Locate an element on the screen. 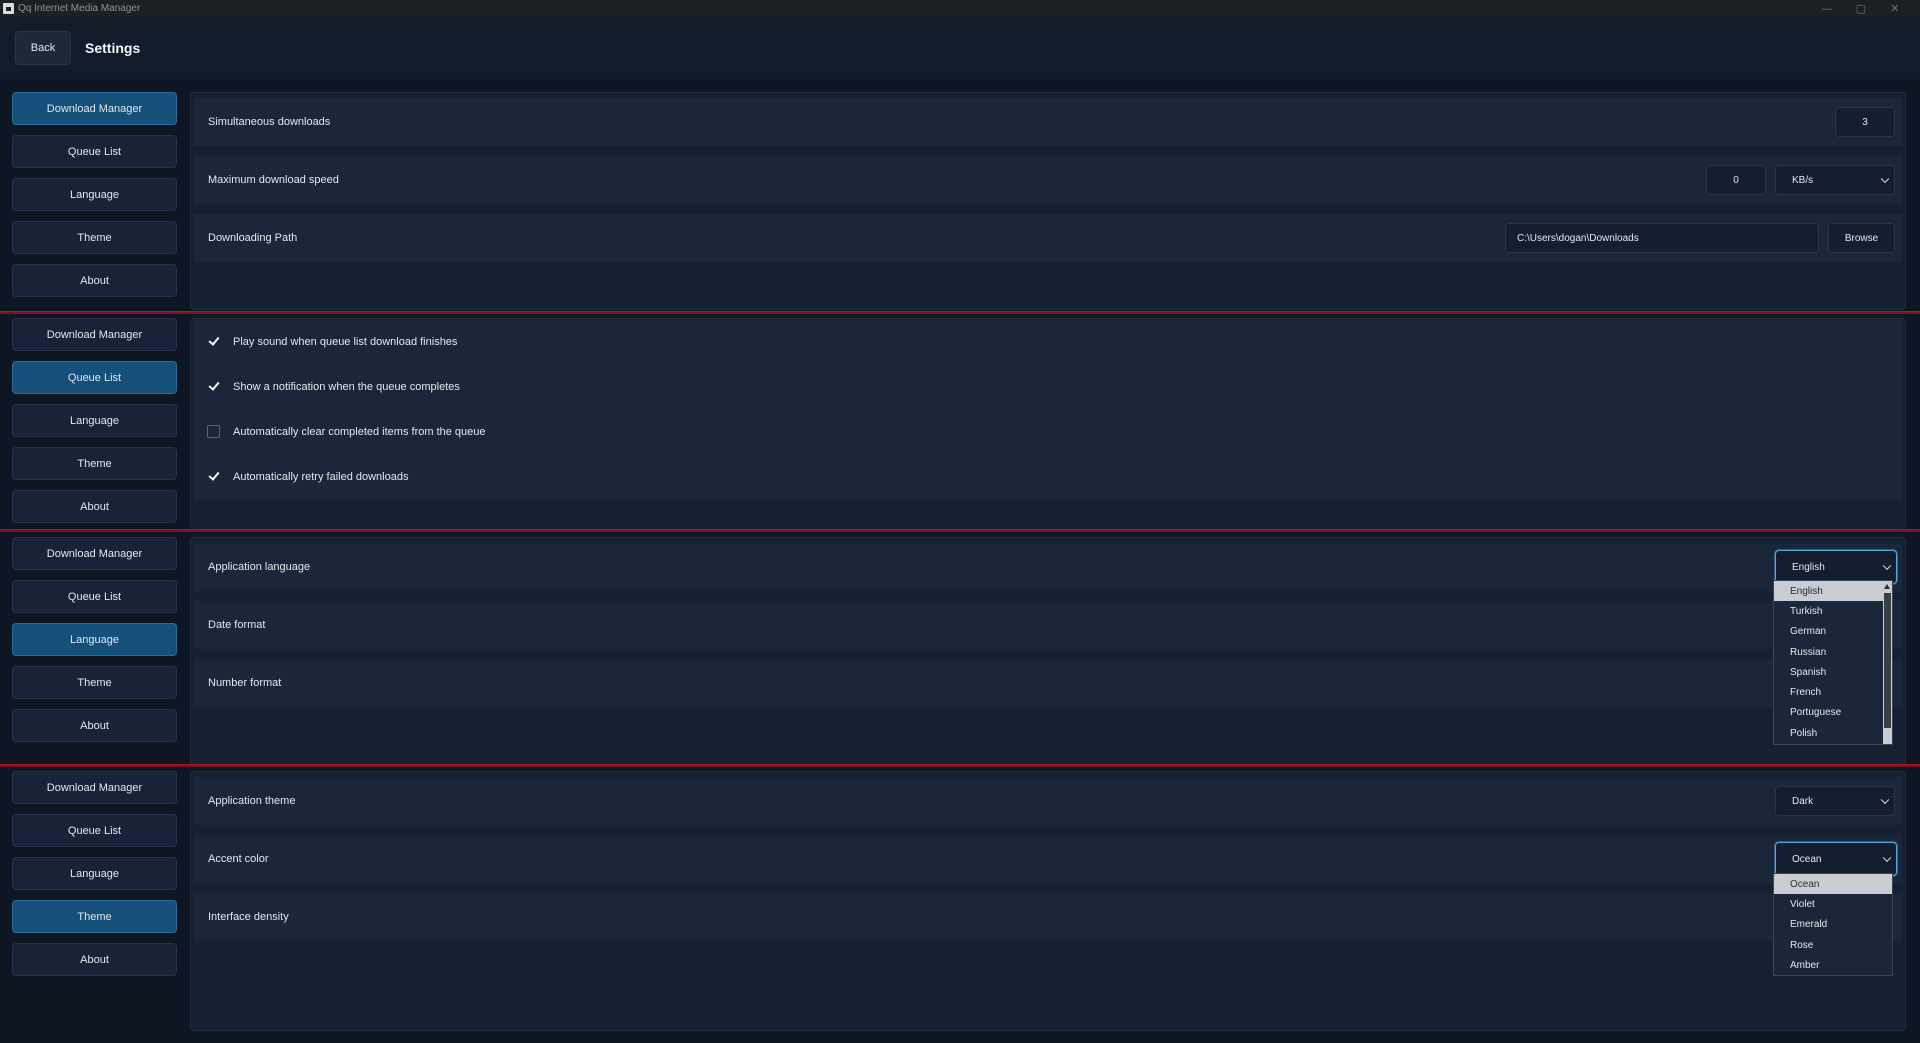  queue-option-label: Automatically retry failed downloads is located at coordinates (321, 476).